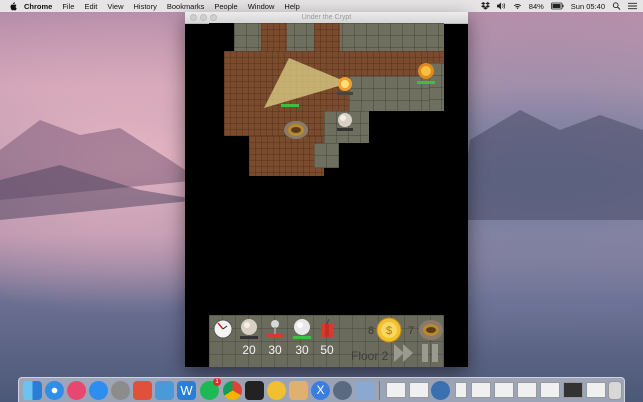 This screenshot has height=402, width=643. Describe the element at coordinates (371, 331) in the screenshot. I see `lives-count: 8` at that location.